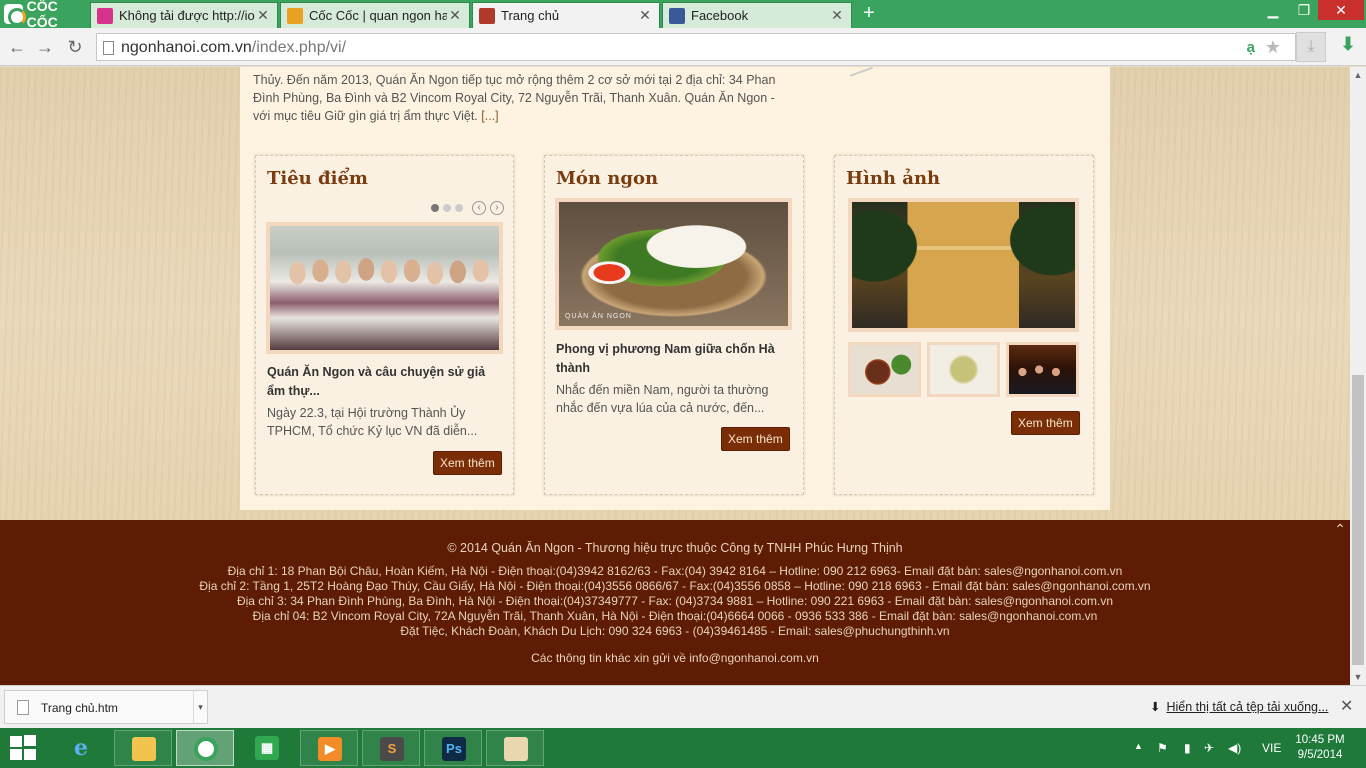  I want to click on card-heading: Hình ảnh, so click(893, 178).